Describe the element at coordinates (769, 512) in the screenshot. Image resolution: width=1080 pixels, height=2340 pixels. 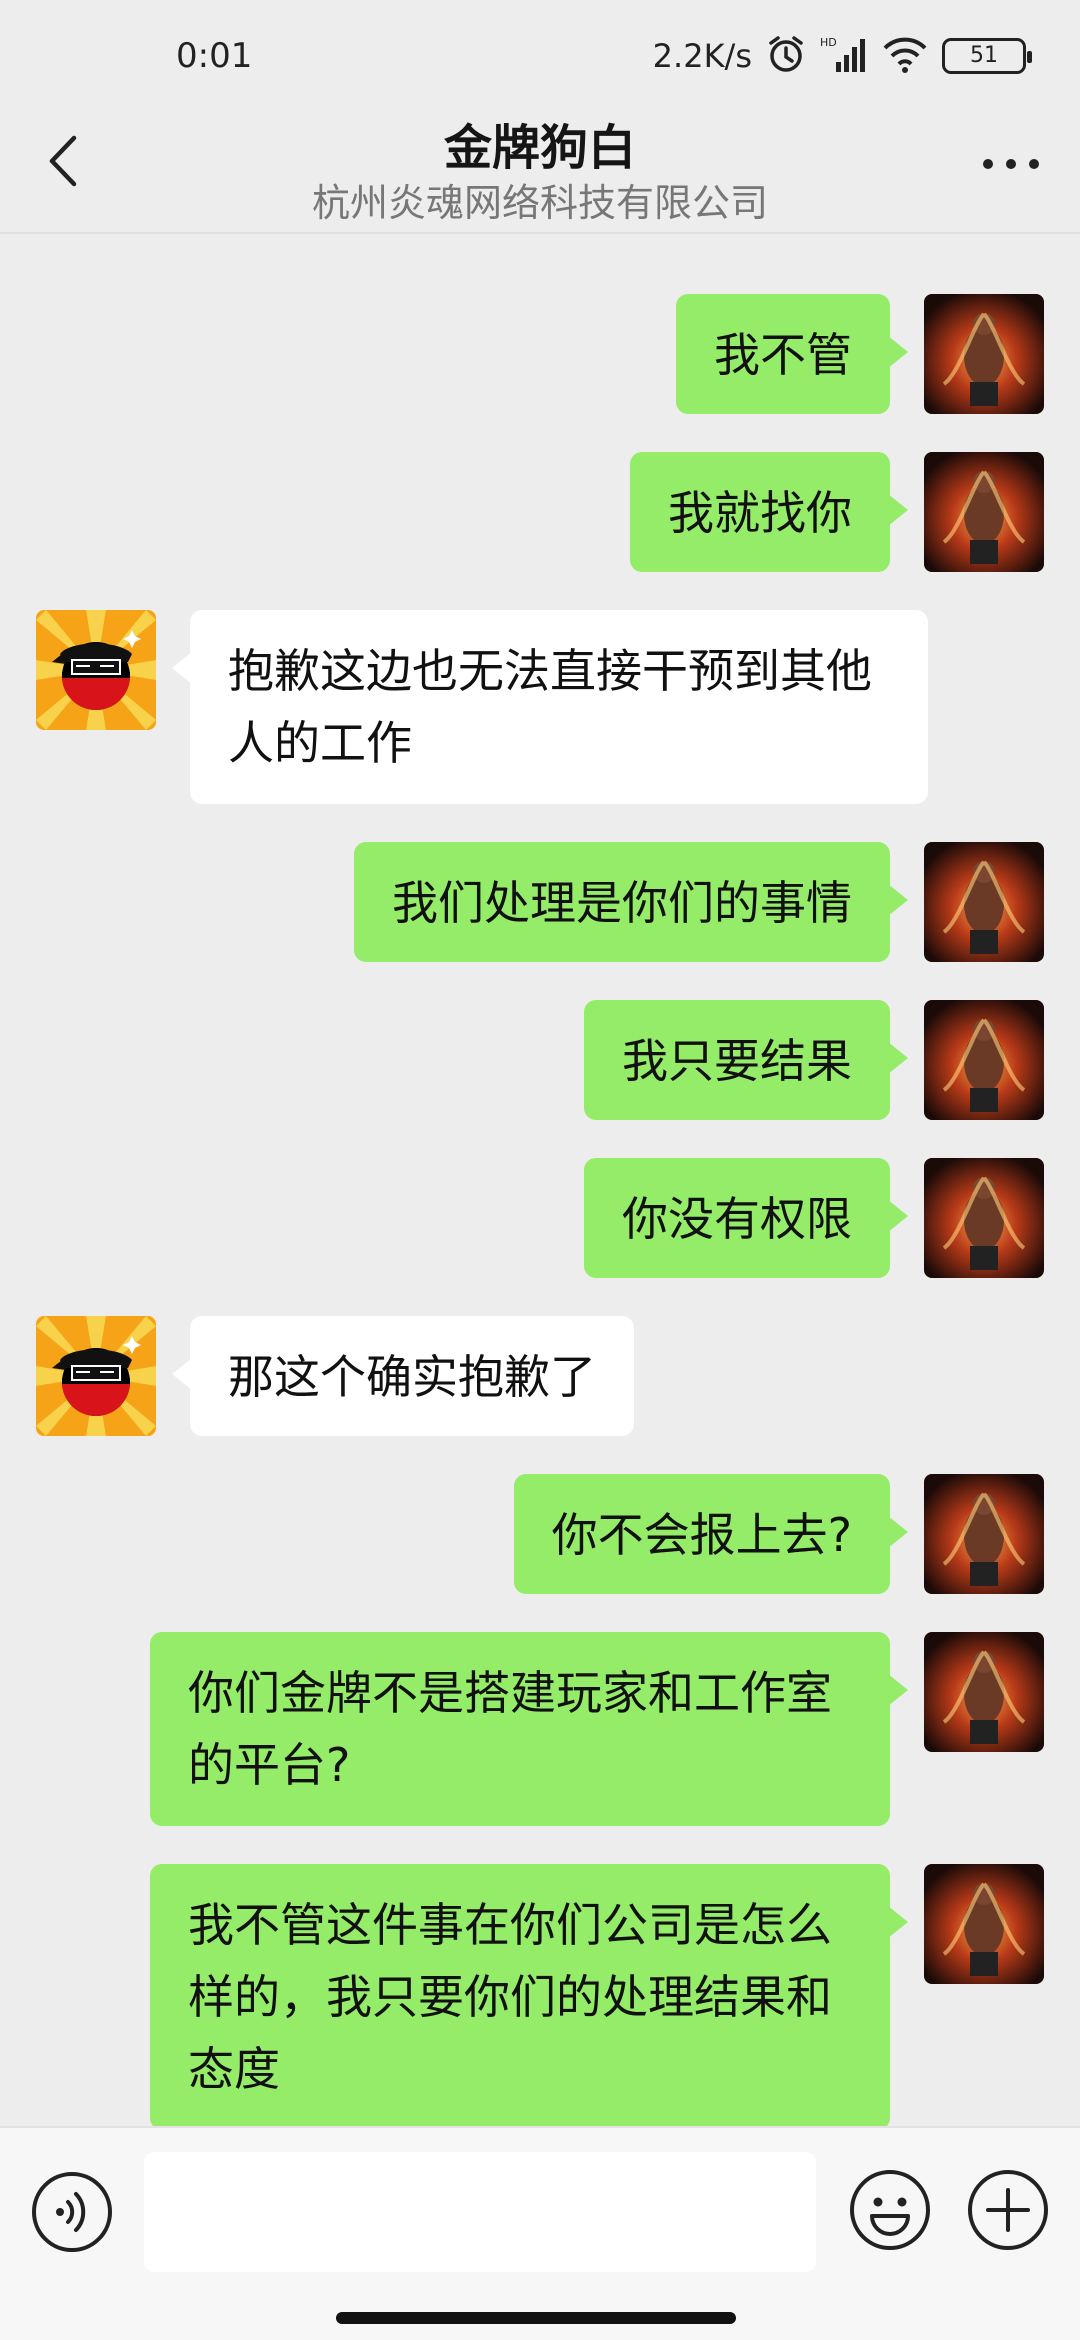
I see `message-bubble-sent: 我就找你` at that location.